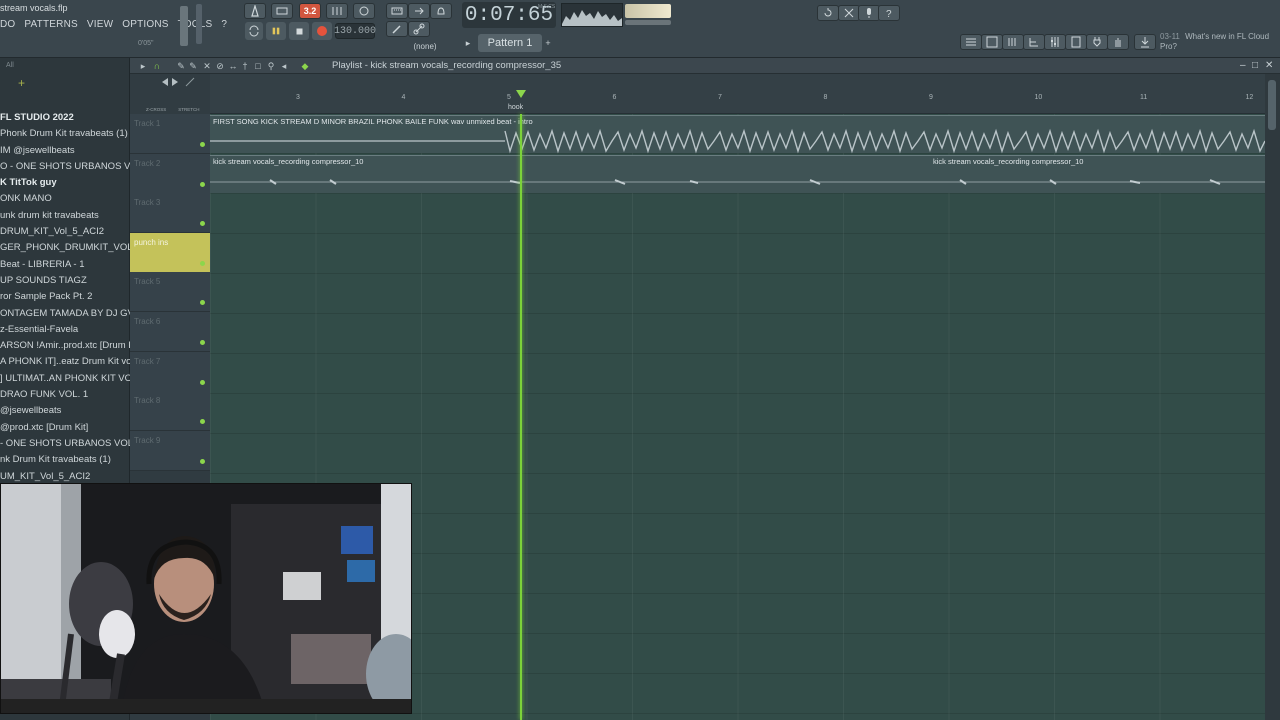  Describe the element at coordinates (156, 109) in the screenshot. I see `zcross-toggle: Z-CROSS` at that location.